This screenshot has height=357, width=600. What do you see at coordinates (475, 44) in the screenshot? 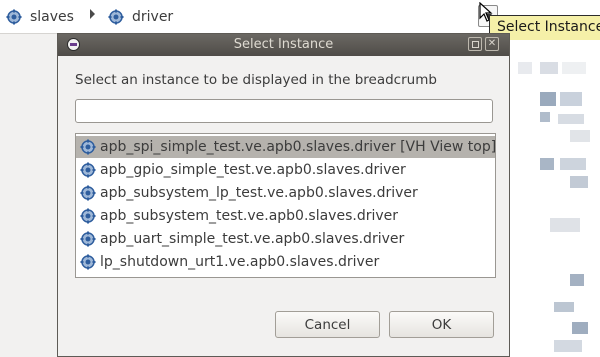
I see `maximize-icon` at bounding box center [475, 44].